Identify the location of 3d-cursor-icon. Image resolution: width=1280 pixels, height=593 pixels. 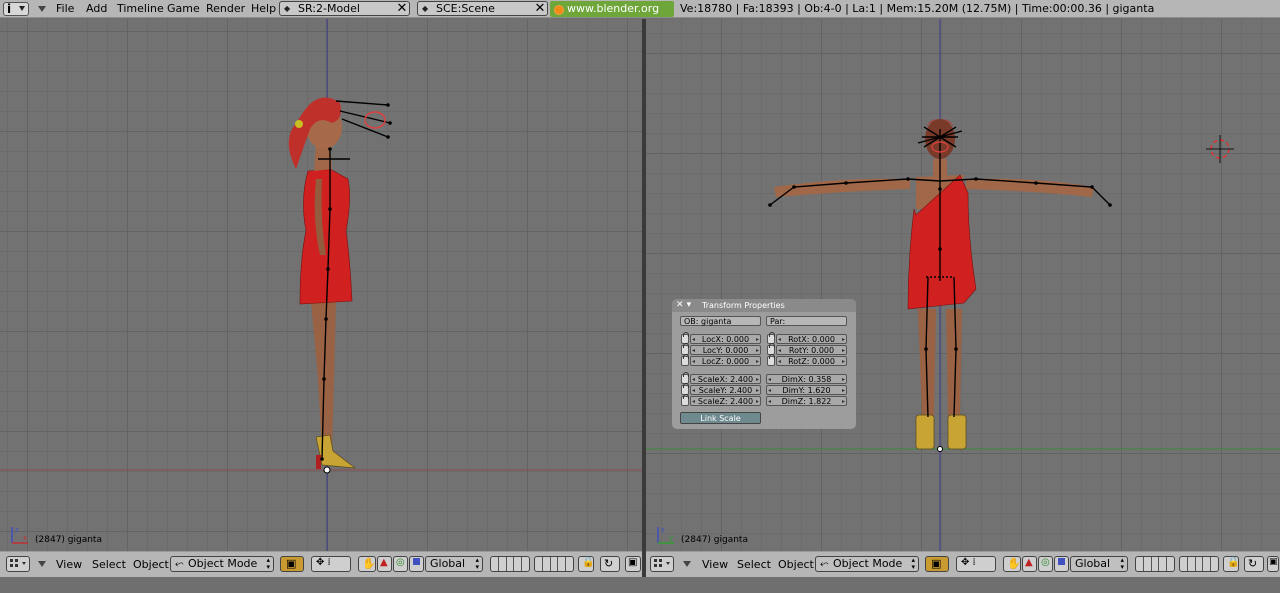
(1220, 149).